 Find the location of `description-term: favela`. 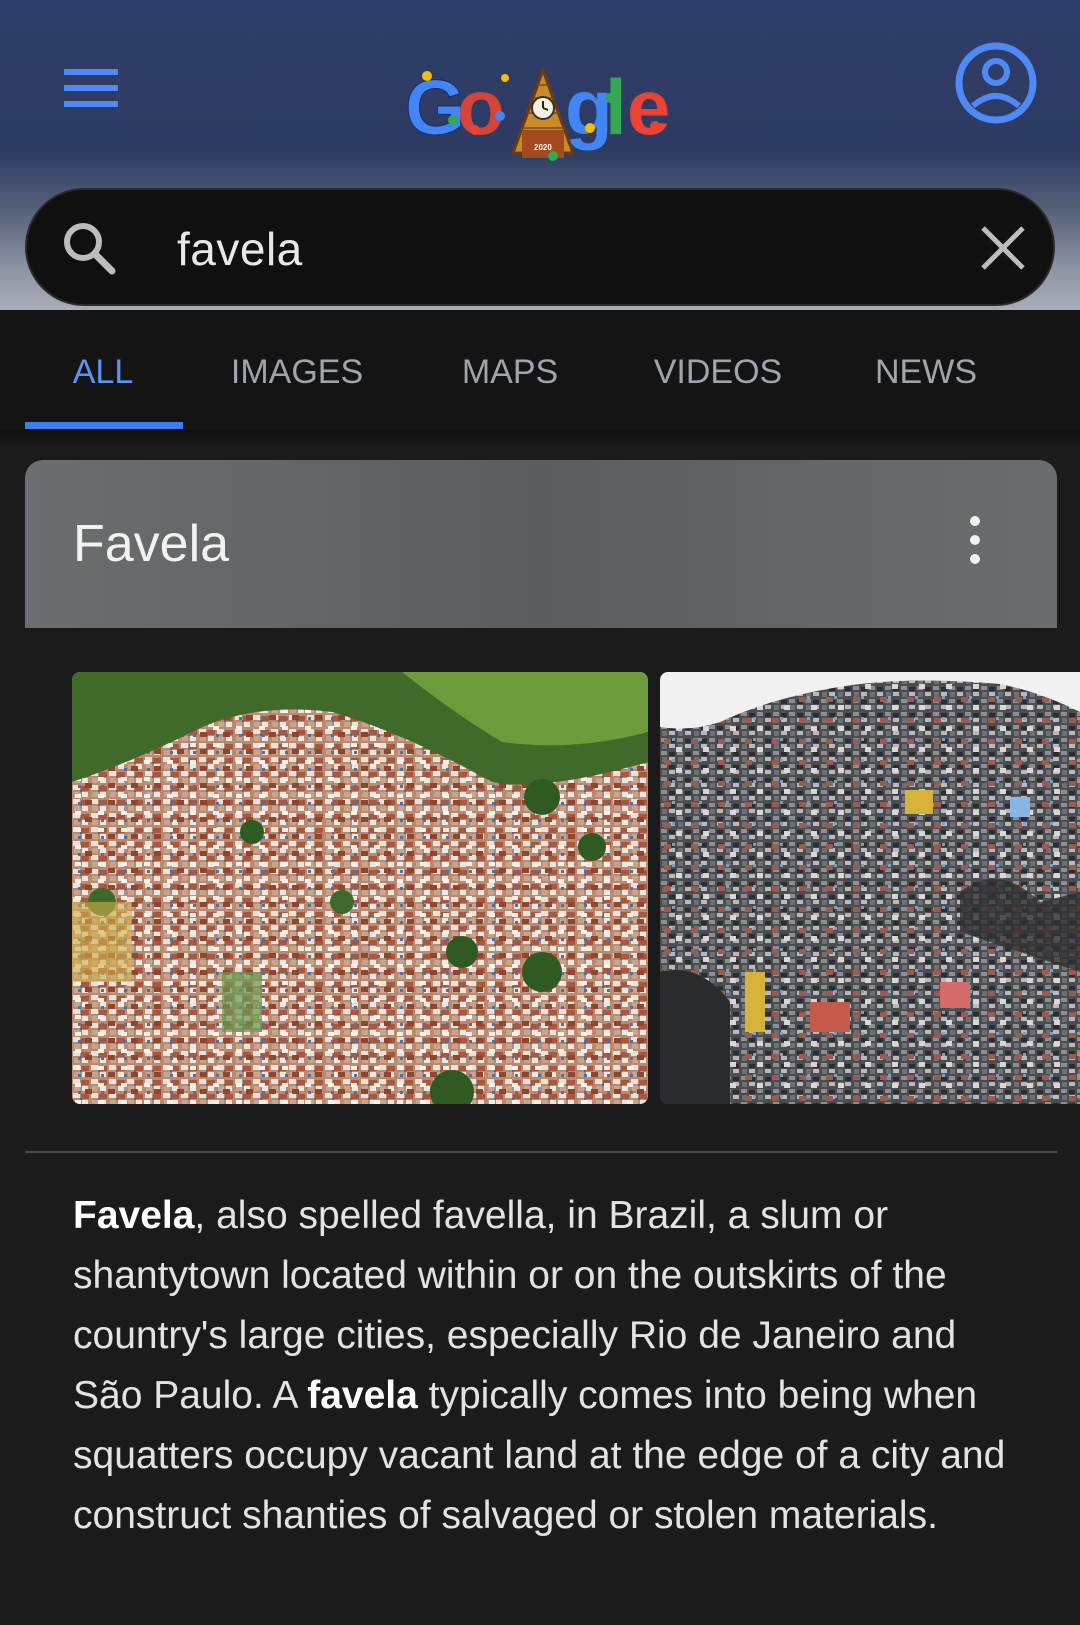

description-term: favela is located at coordinates (362, 1395).